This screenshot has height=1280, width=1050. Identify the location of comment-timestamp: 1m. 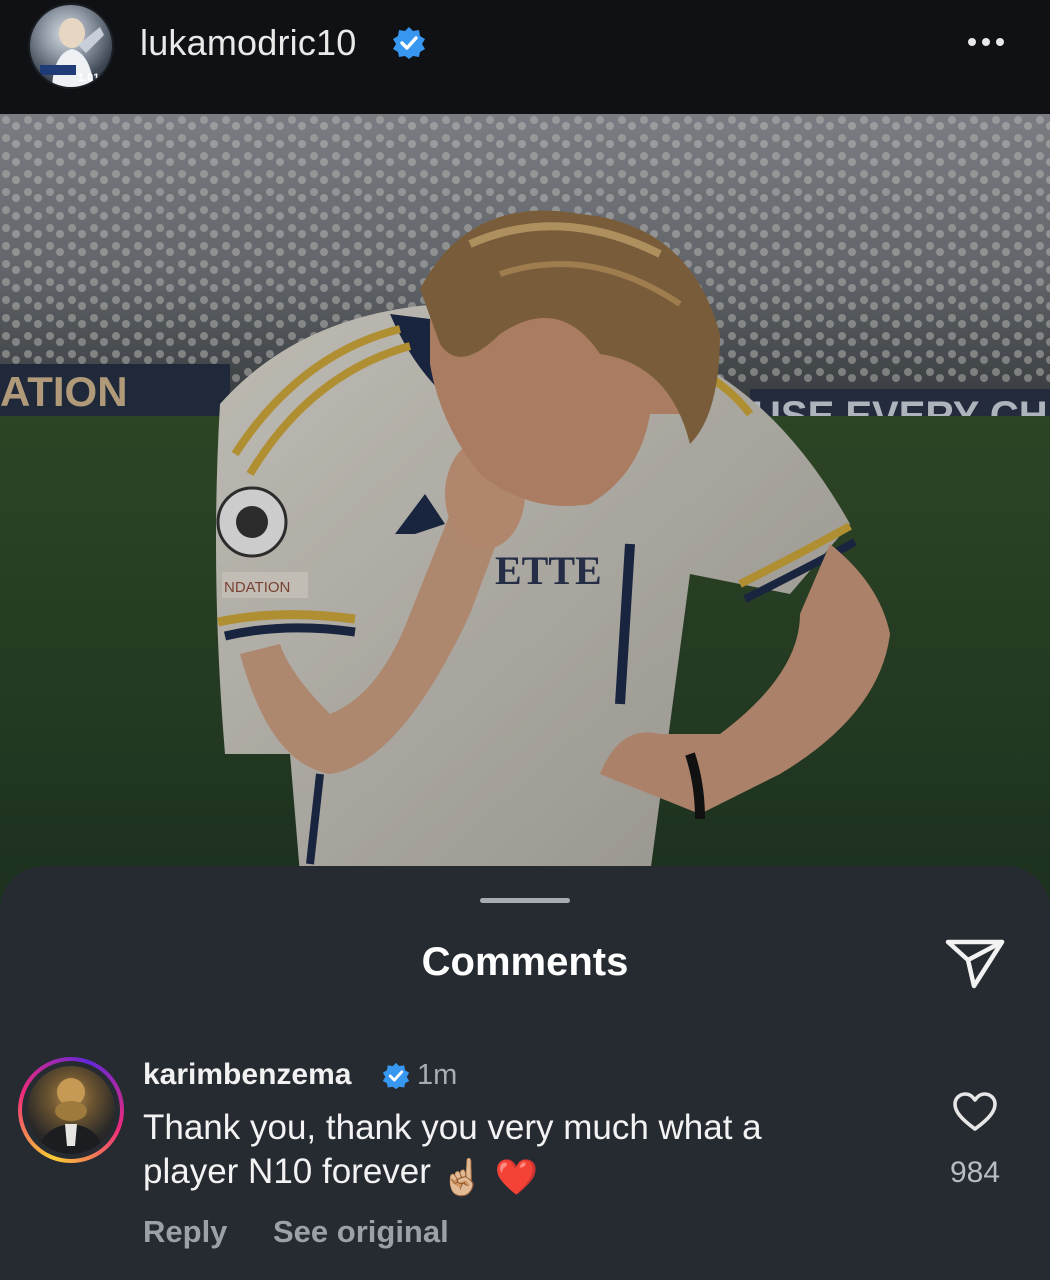
(437, 1075).